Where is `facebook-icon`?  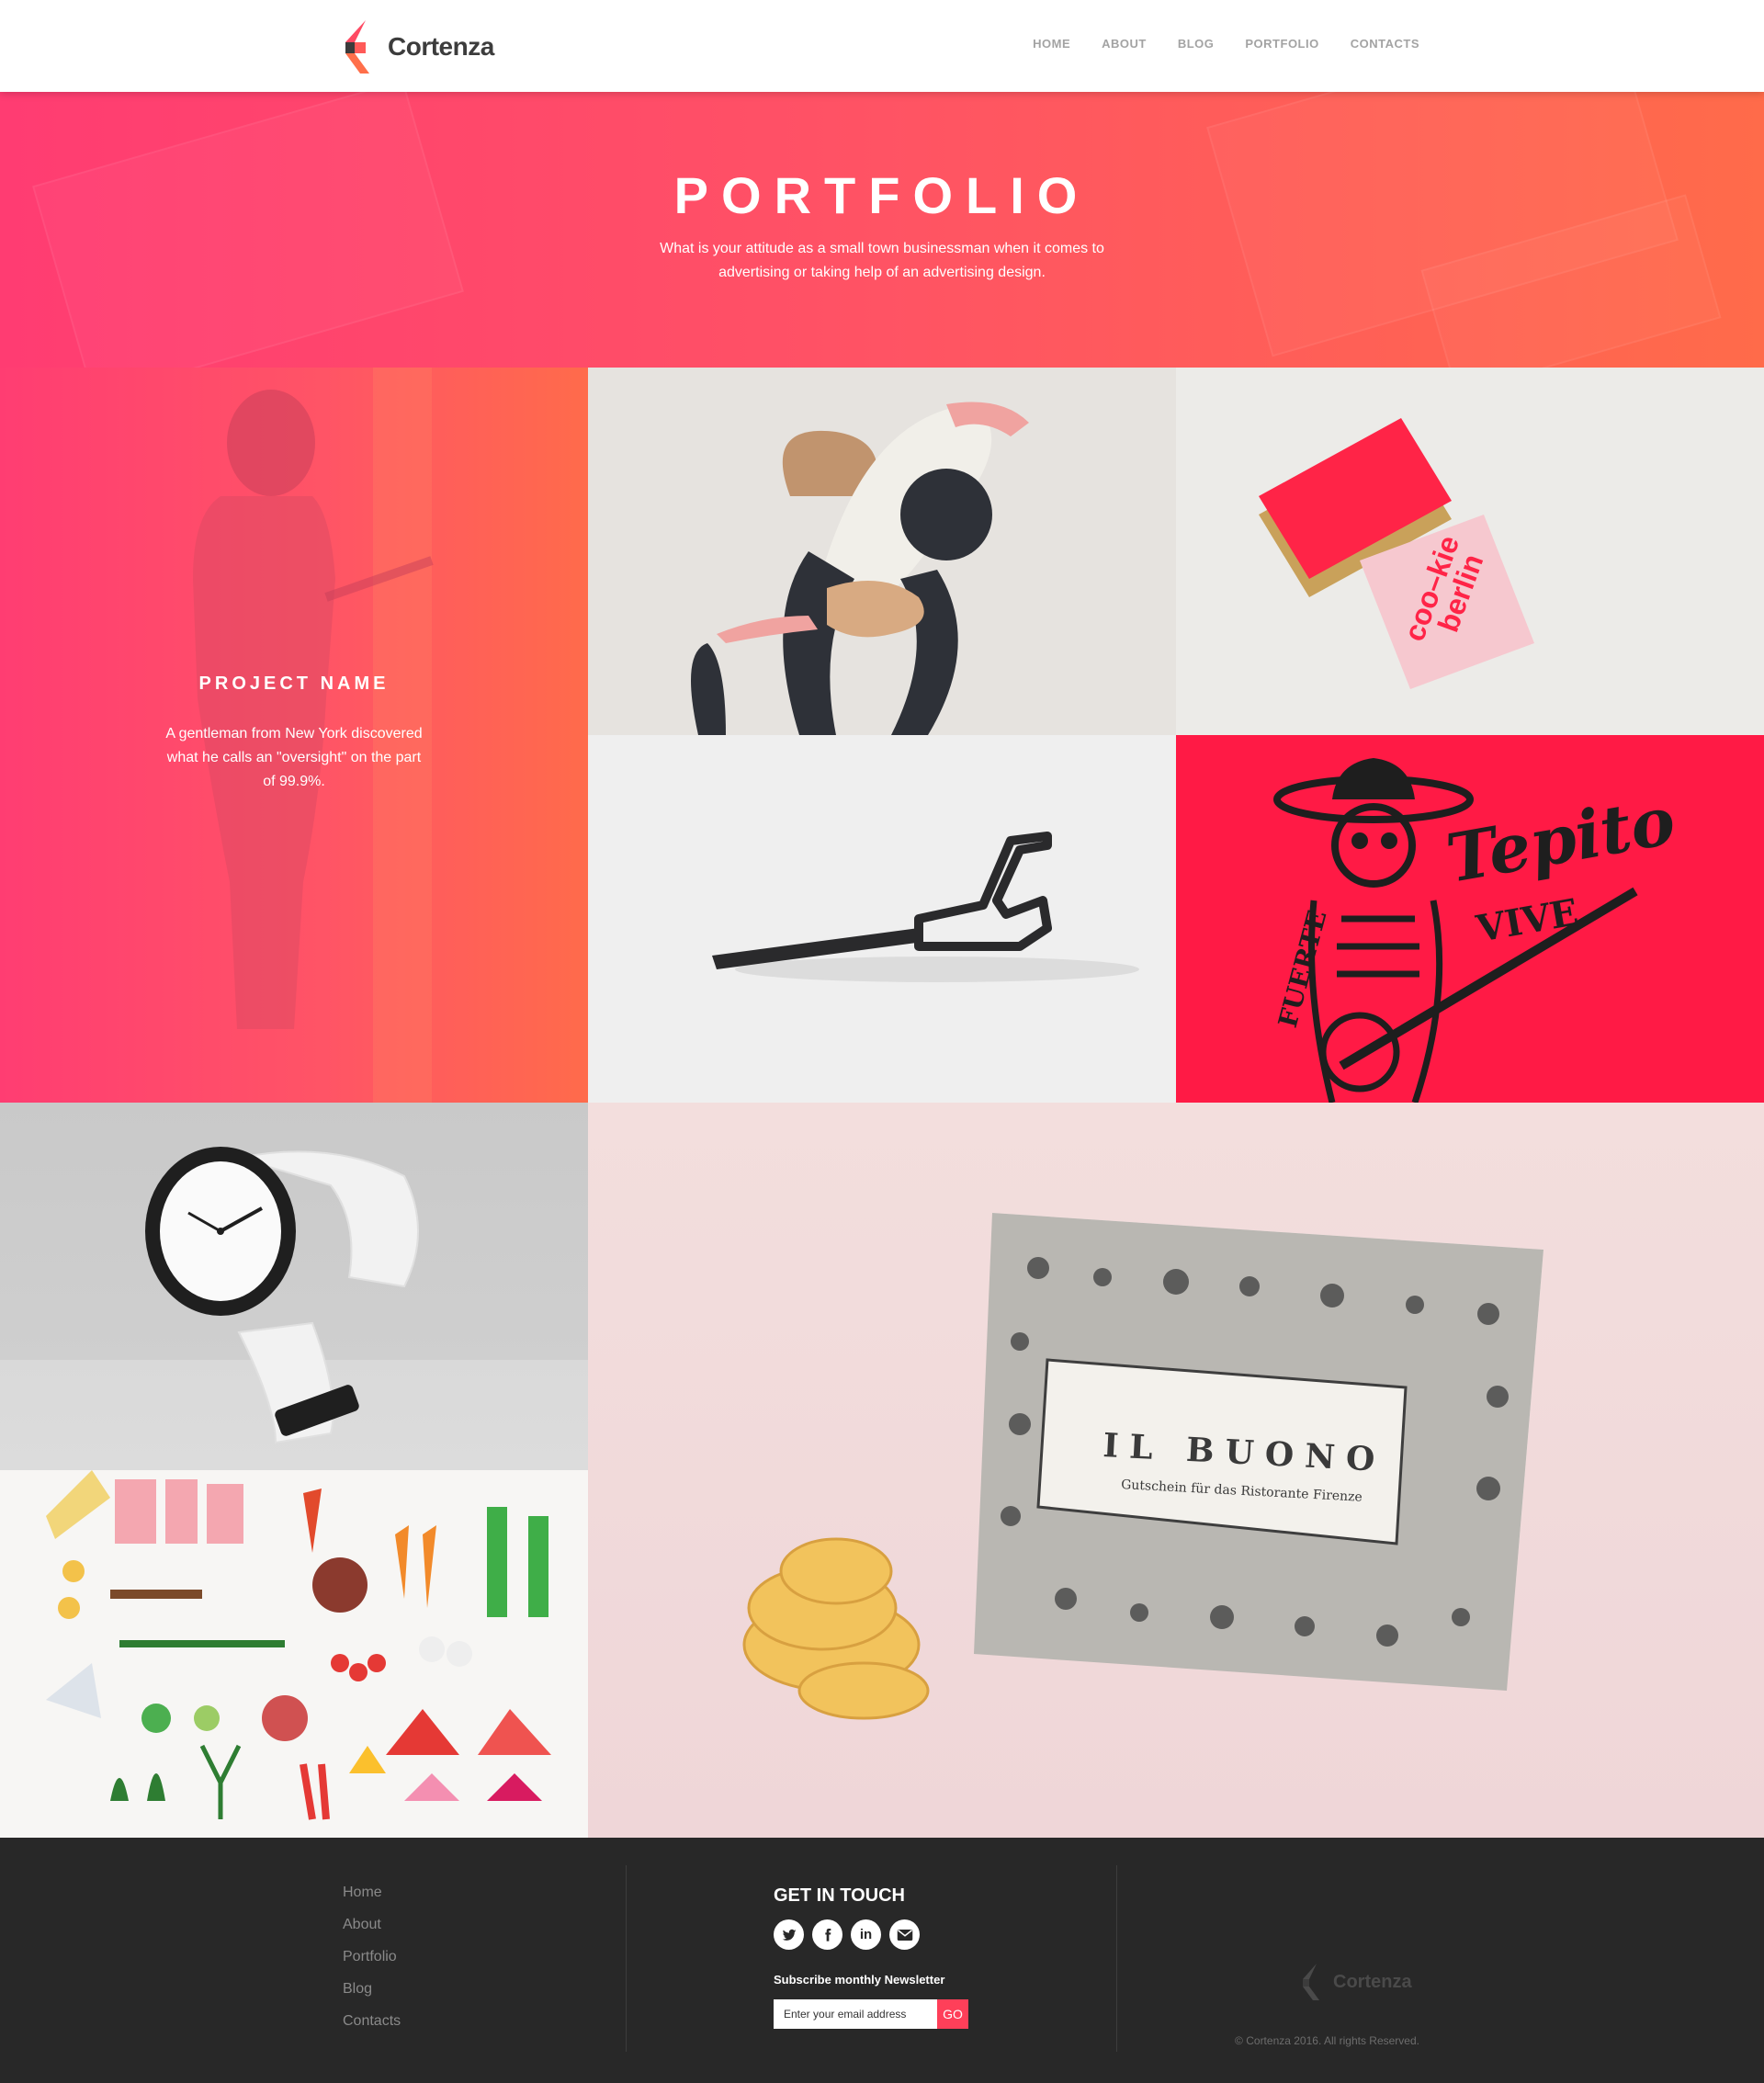
facebook-icon is located at coordinates (827, 1934).